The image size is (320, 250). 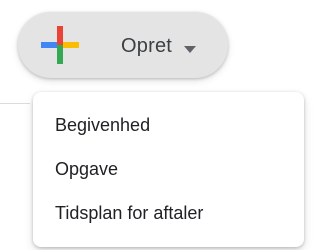 I want to click on menu-item-event: Begivenhed, so click(x=168, y=125).